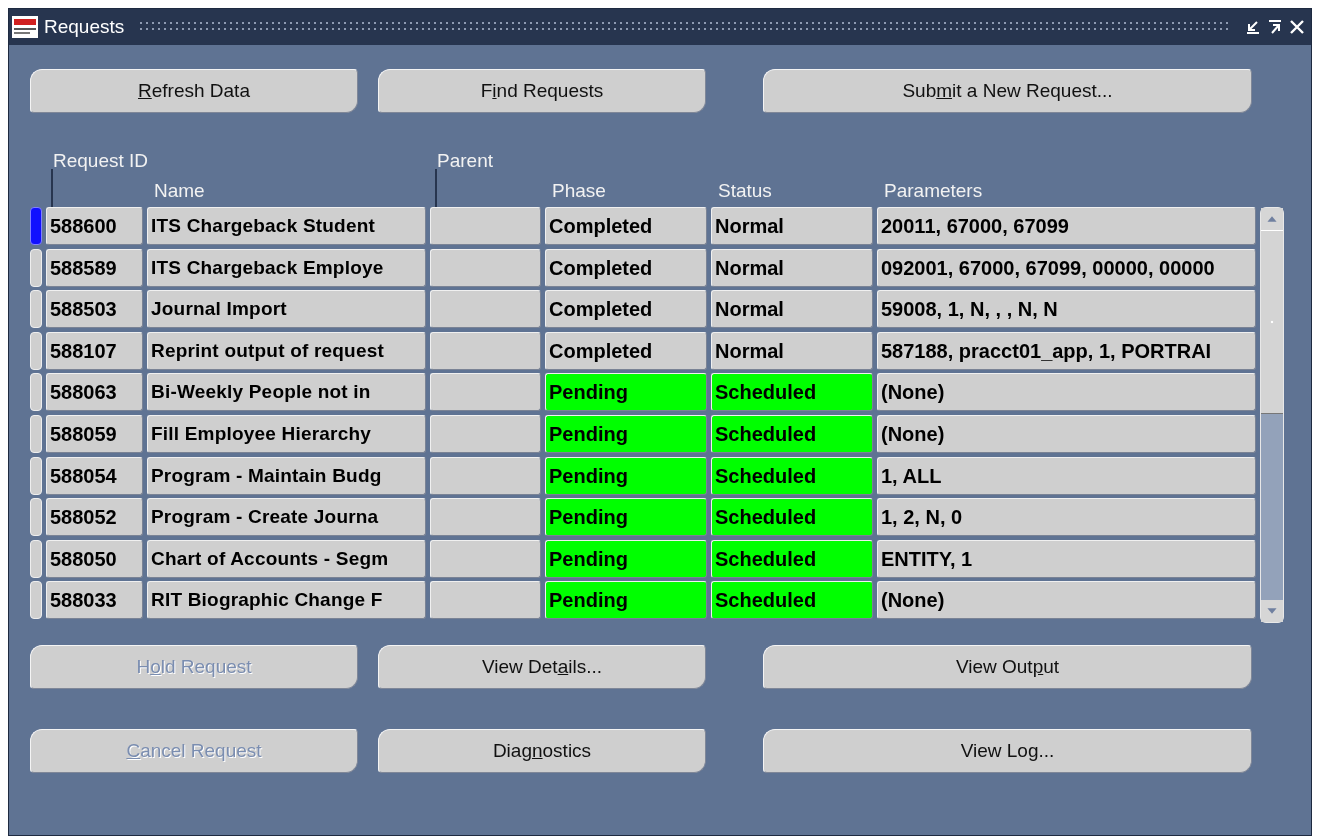 Image resolution: width=1317 pixels, height=840 pixels. Describe the element at coordinates (1066, 475) in the screenshot. I see `parameters-field: 1, ALL` at that location.